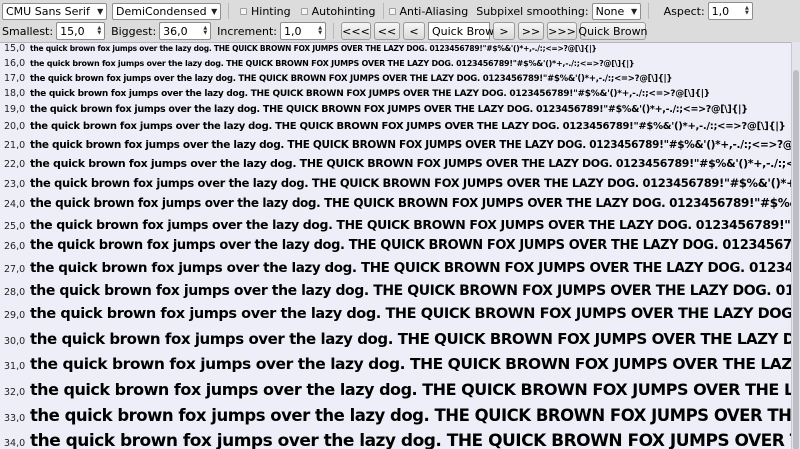  Describe the element at coordinates (28, 31) in the screenshot. I see `smallest-label: Smallest:` at that location.